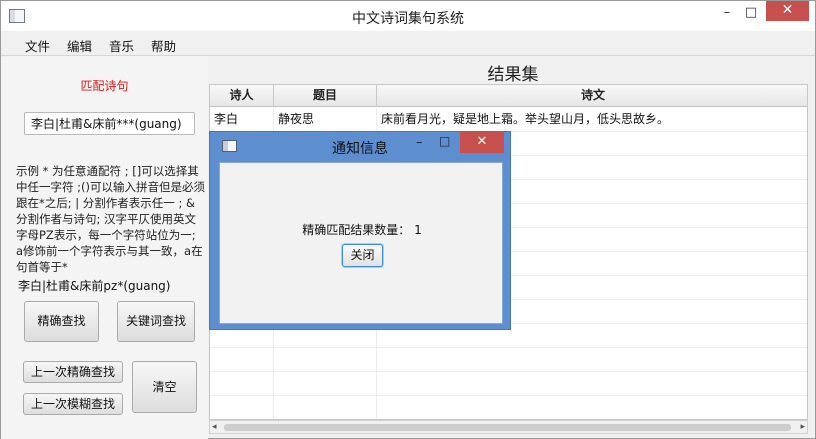 This screenshot has width=816, height=439. I want to click on column-header-poet: 诗人, so click(242, 96).